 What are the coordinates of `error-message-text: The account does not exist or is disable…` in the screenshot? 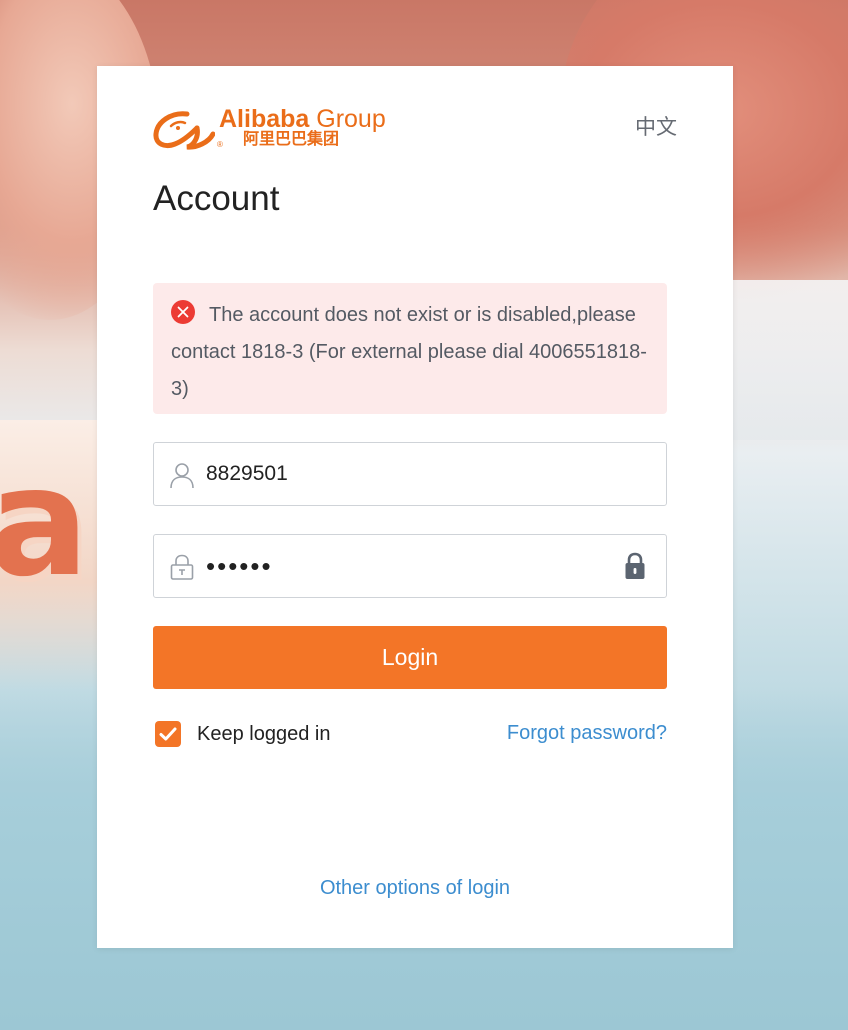 It's located at (409, 352).